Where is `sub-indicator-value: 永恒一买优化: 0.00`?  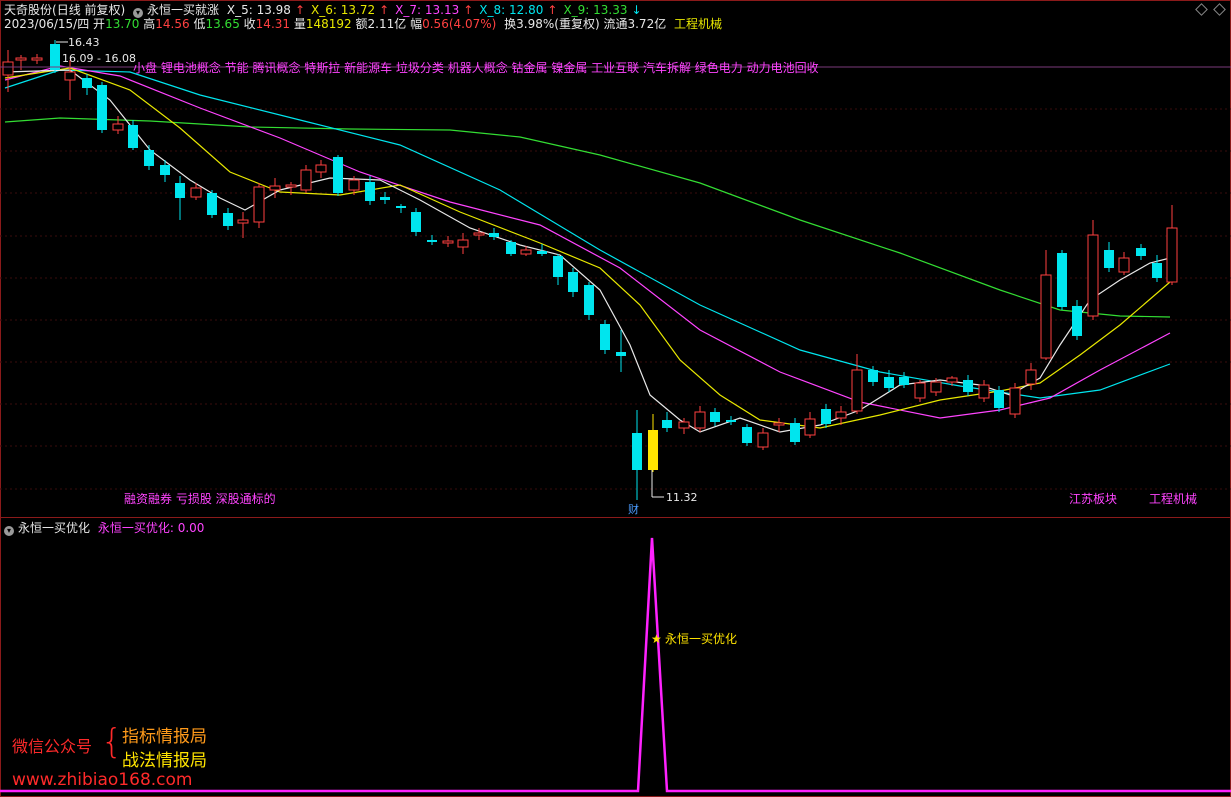 sub-indicator-value: 永恒一买优化: 0.00 is located at coordinates (151, 528).